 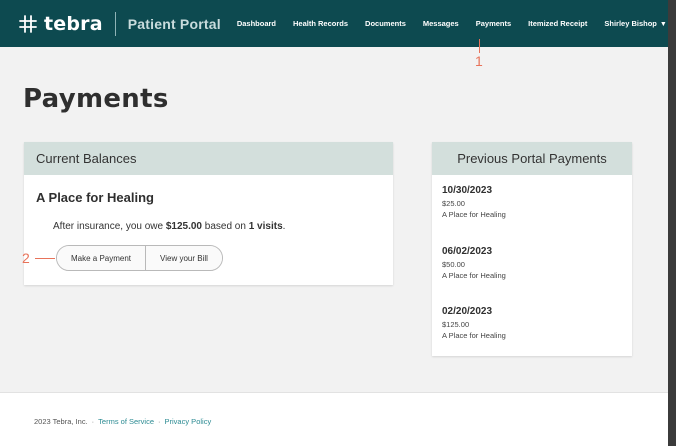 I want to click on owe-suffix: ., so click(x=284, y=226).